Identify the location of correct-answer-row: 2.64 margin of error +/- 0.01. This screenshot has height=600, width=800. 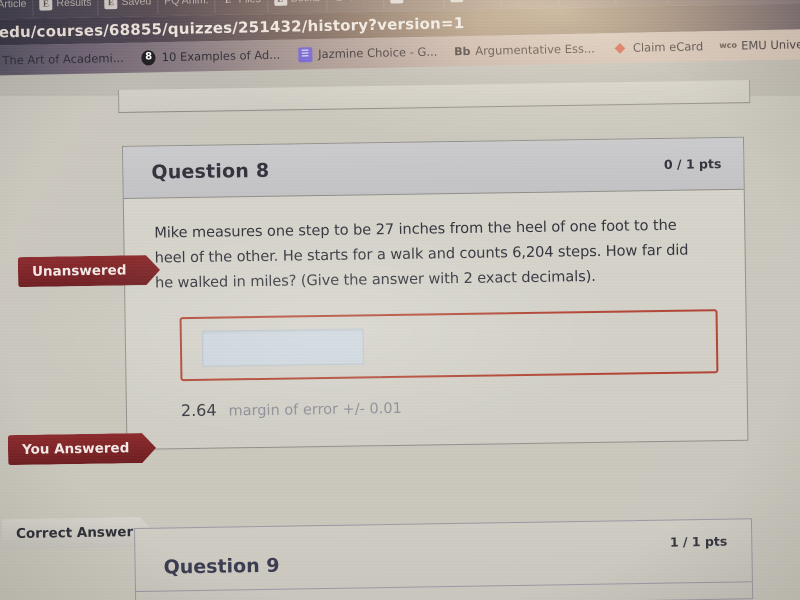
(450, 415).